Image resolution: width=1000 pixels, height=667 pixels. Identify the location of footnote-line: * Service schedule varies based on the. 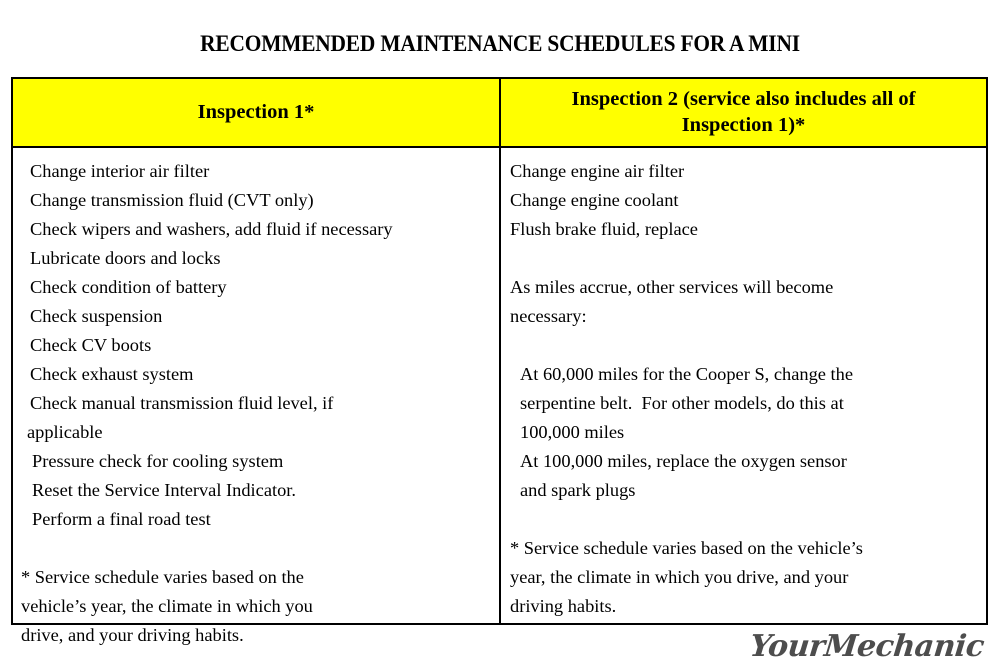
(162, 577).